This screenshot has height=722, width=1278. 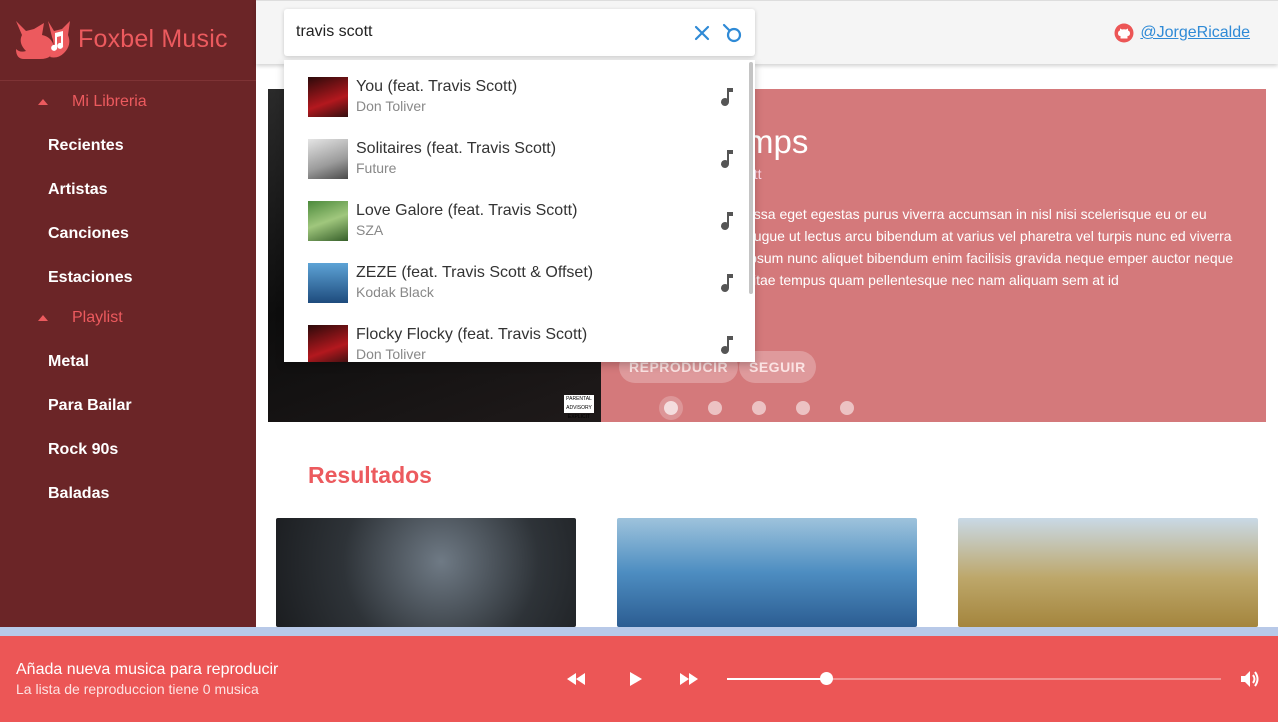 What do you see at coordinates (43, 40) in the screenshot?
I see `fox-music-logo-icon` at bounding box center [43, 40].